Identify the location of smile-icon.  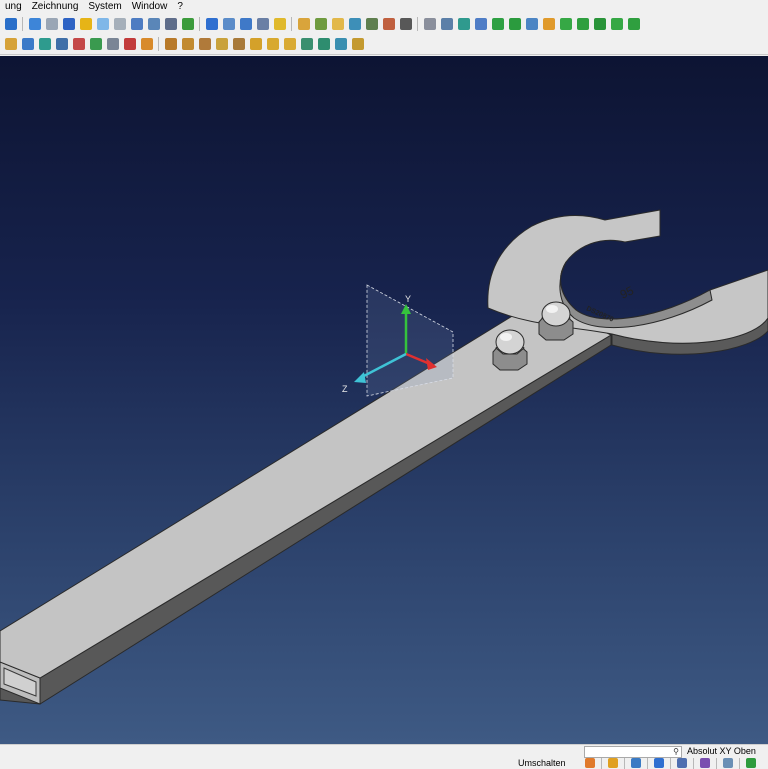
(279, 23).